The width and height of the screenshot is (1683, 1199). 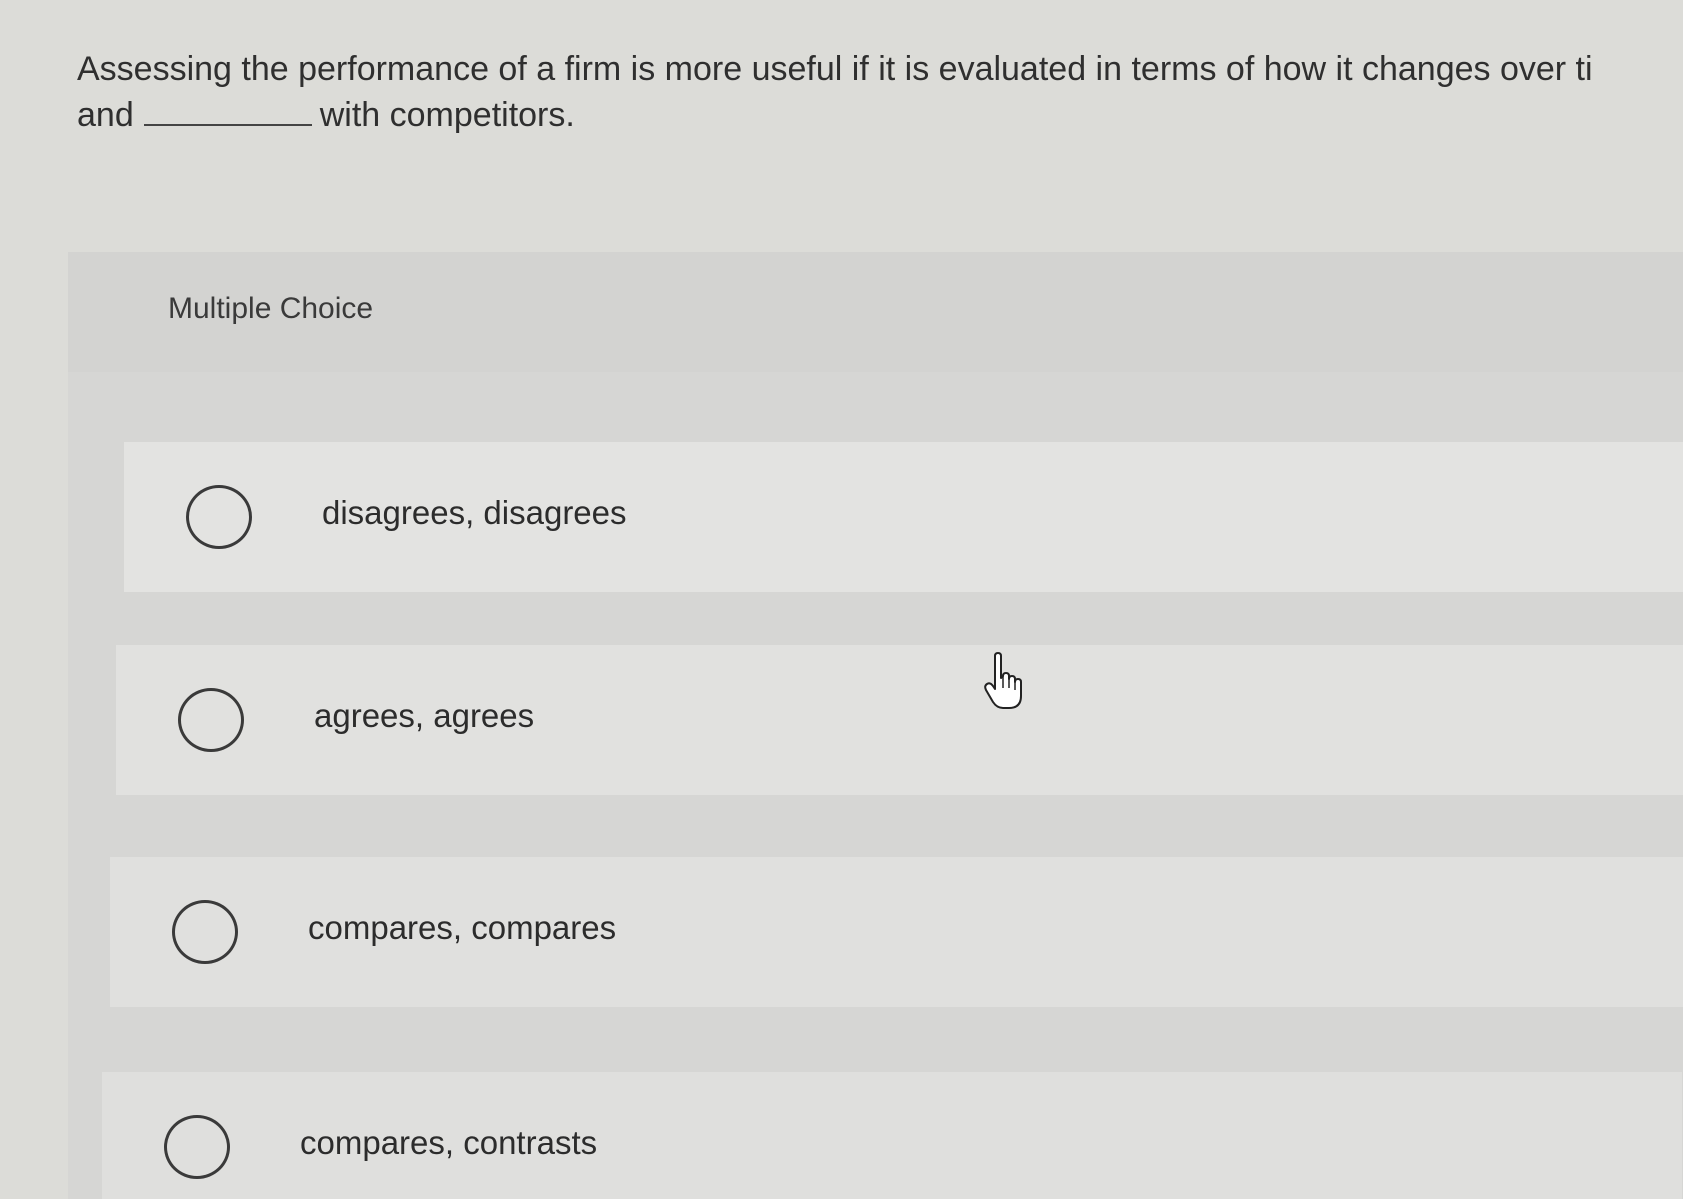 I want to click on hand-pointer-icon, so click(x=1003, y=680).